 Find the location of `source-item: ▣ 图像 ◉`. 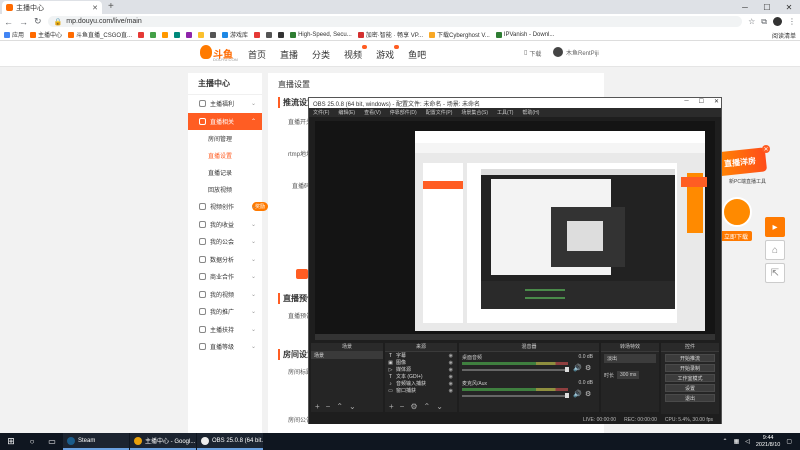

source-item: ▣ 图像 ◉ is located at coordinates (421, 363).